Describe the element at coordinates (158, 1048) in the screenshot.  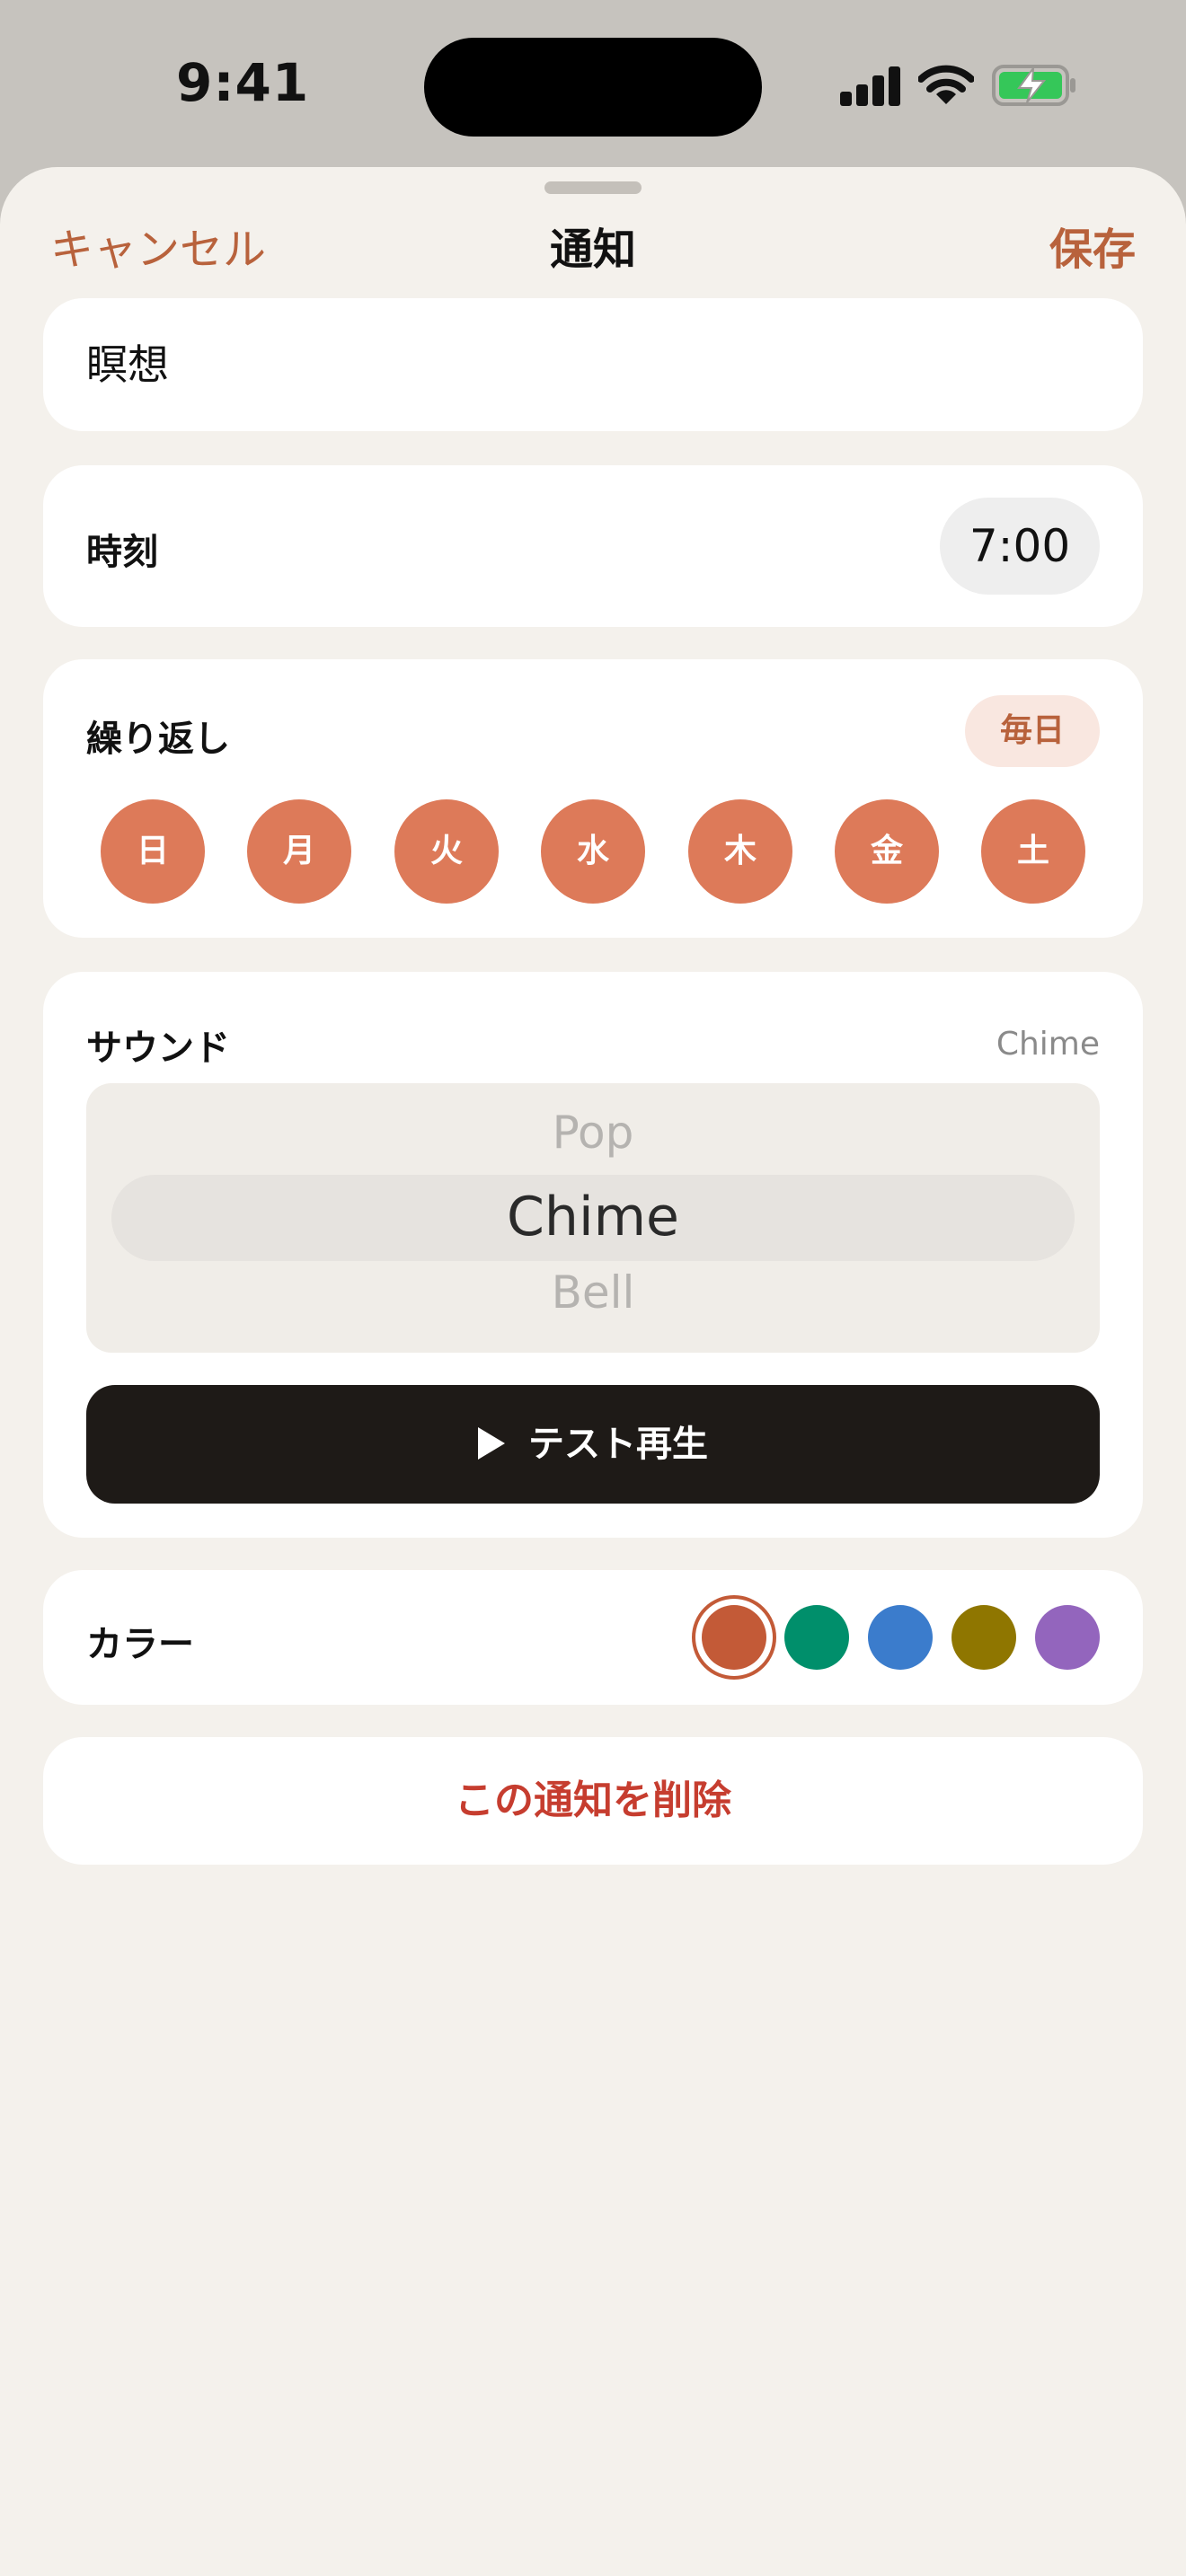
I see `sound-label: サウンド` at that location.